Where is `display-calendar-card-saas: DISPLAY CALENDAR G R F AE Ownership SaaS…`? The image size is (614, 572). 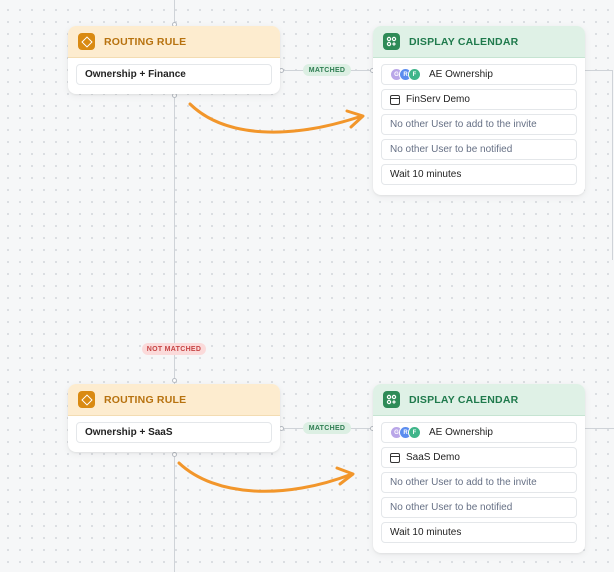
display-calendar-card-saas: DISPLAY CALENDAR G R F AE Ownership SaaS… is located at coordinates (479, 468).